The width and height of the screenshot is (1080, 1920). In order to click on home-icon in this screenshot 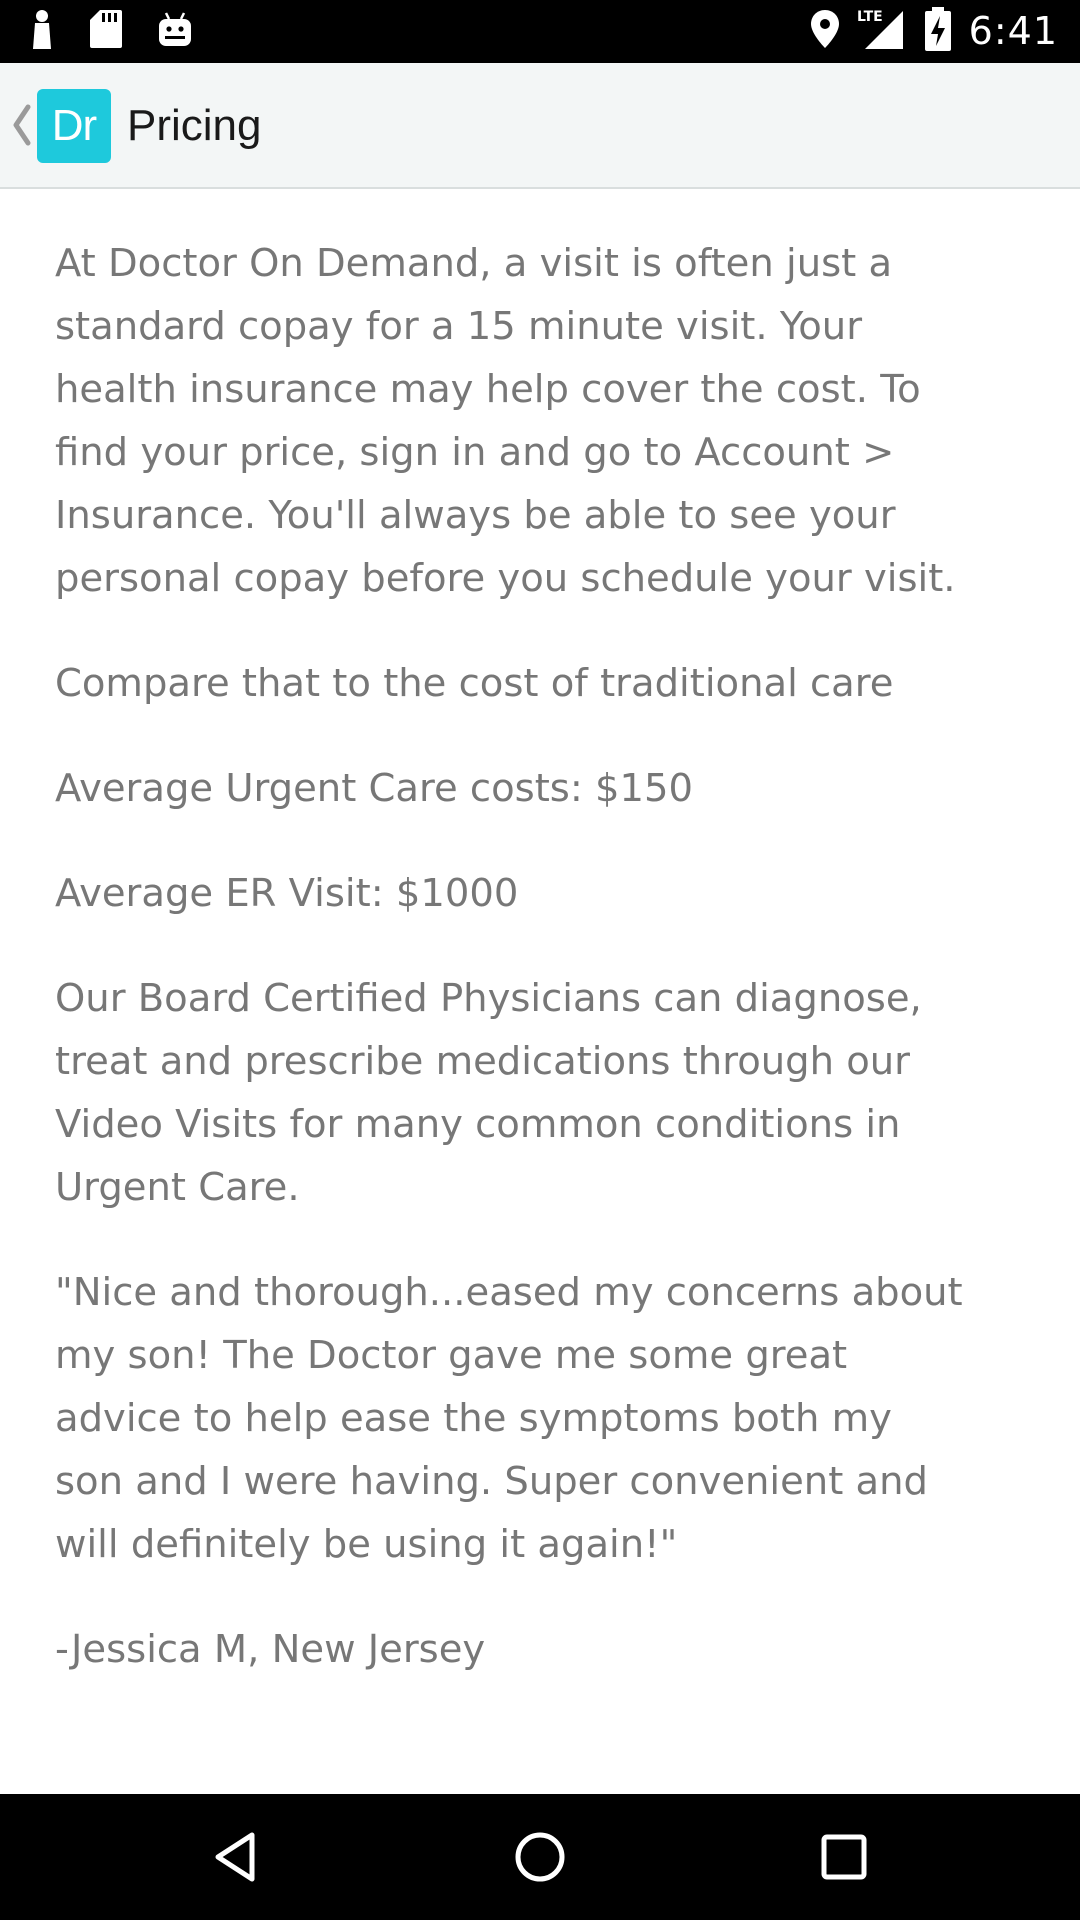, I will do `click(540, 1857)`.